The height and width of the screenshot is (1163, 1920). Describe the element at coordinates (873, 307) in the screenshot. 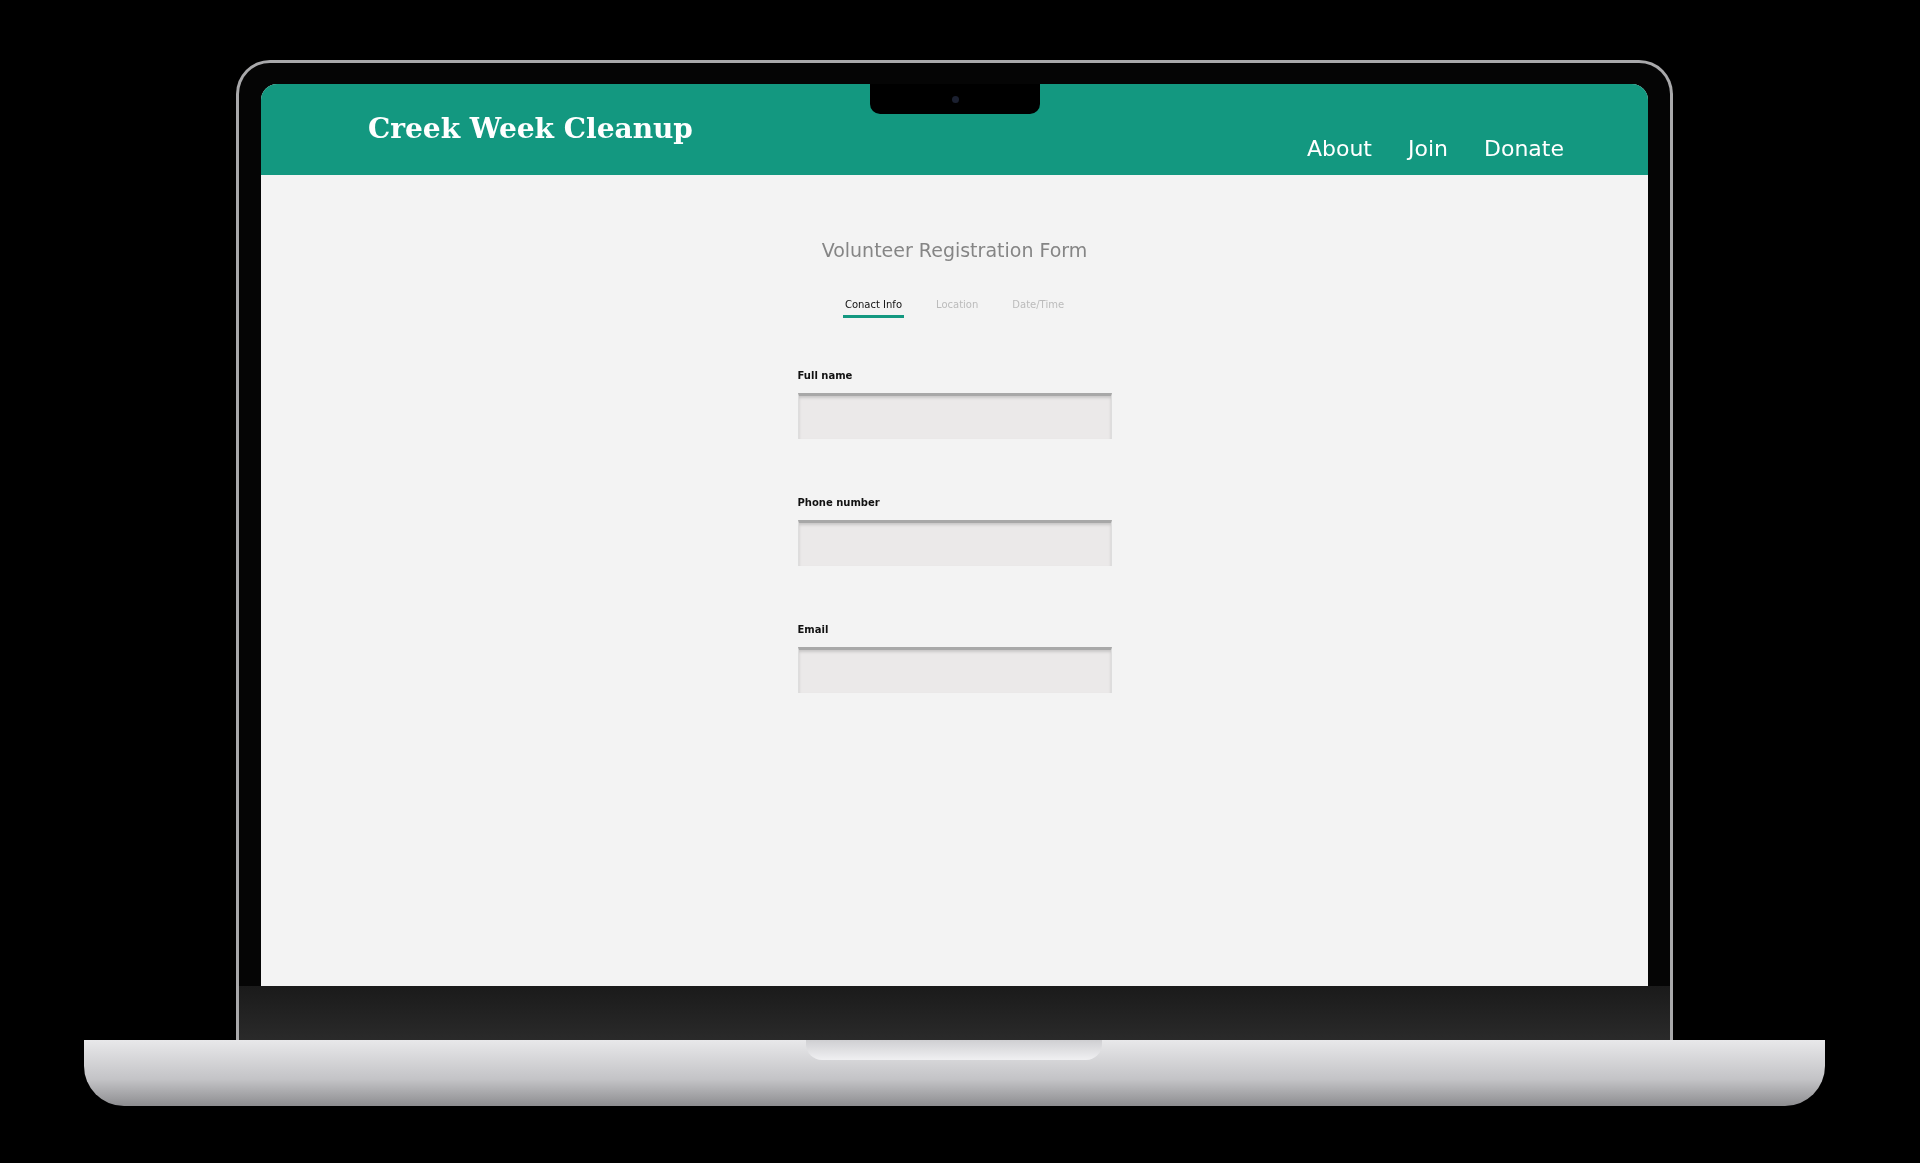

I see `form-tab: Conact Info` at that location.